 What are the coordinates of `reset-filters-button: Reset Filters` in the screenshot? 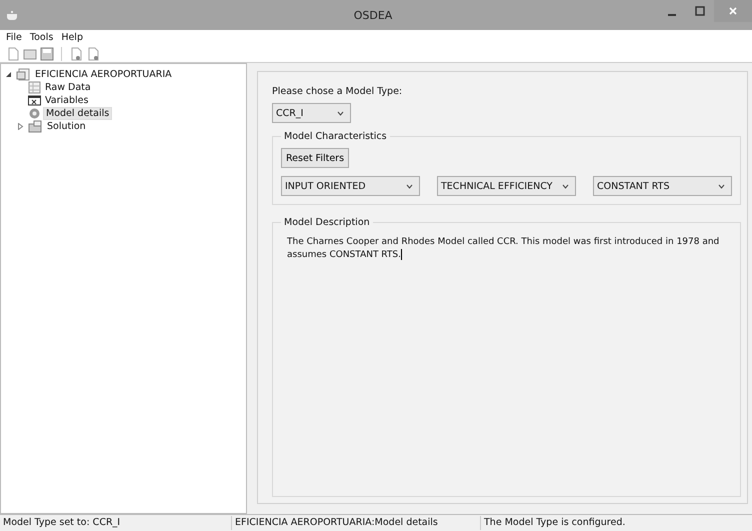 It's located at (315, 158).